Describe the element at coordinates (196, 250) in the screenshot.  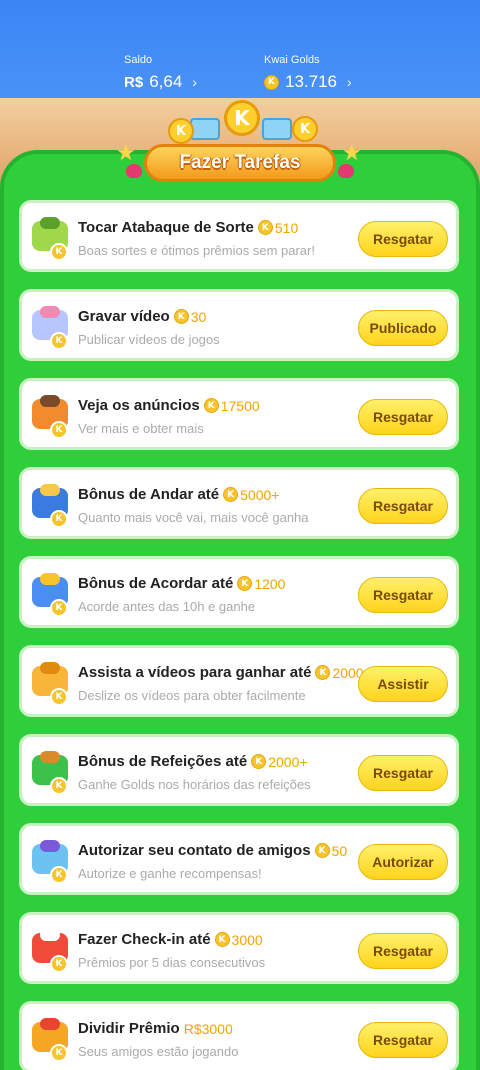
I see `task-subtitle: Boas sortes e ótimos prêmios sem parar!` at that location.